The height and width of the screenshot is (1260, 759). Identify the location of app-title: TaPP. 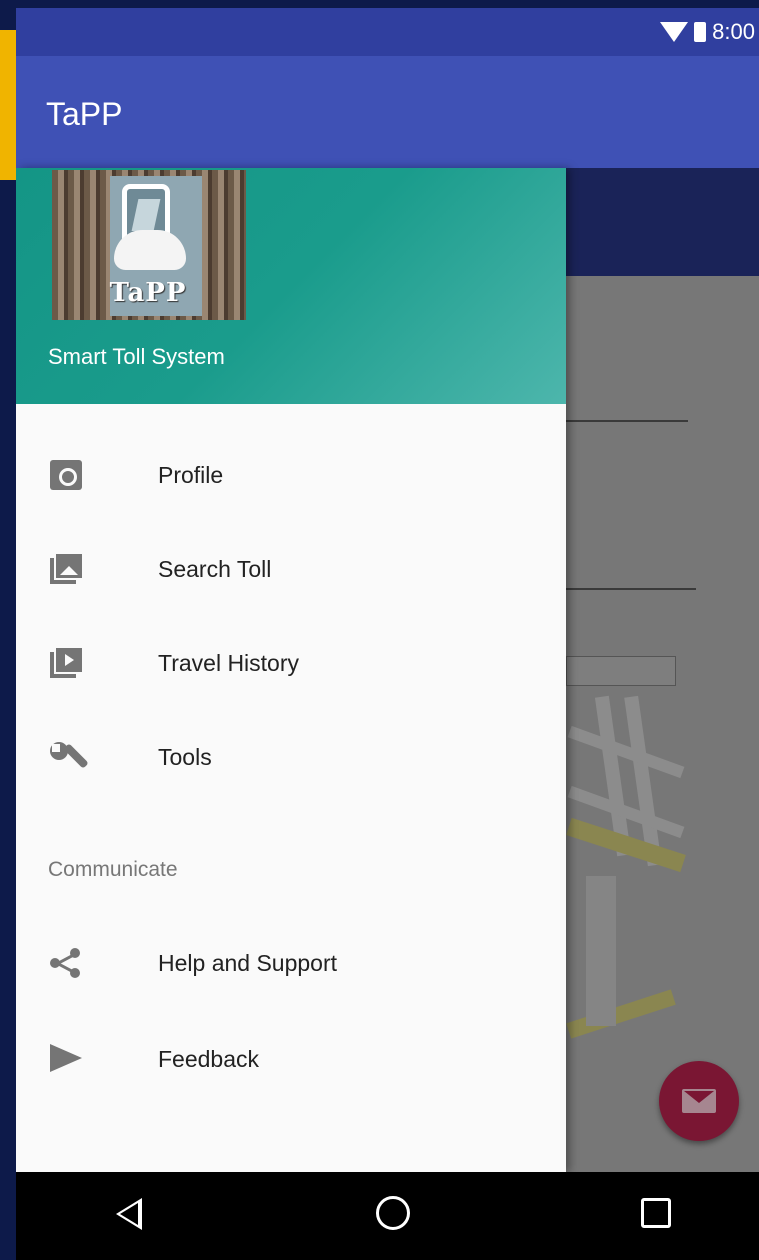
(84, 114).